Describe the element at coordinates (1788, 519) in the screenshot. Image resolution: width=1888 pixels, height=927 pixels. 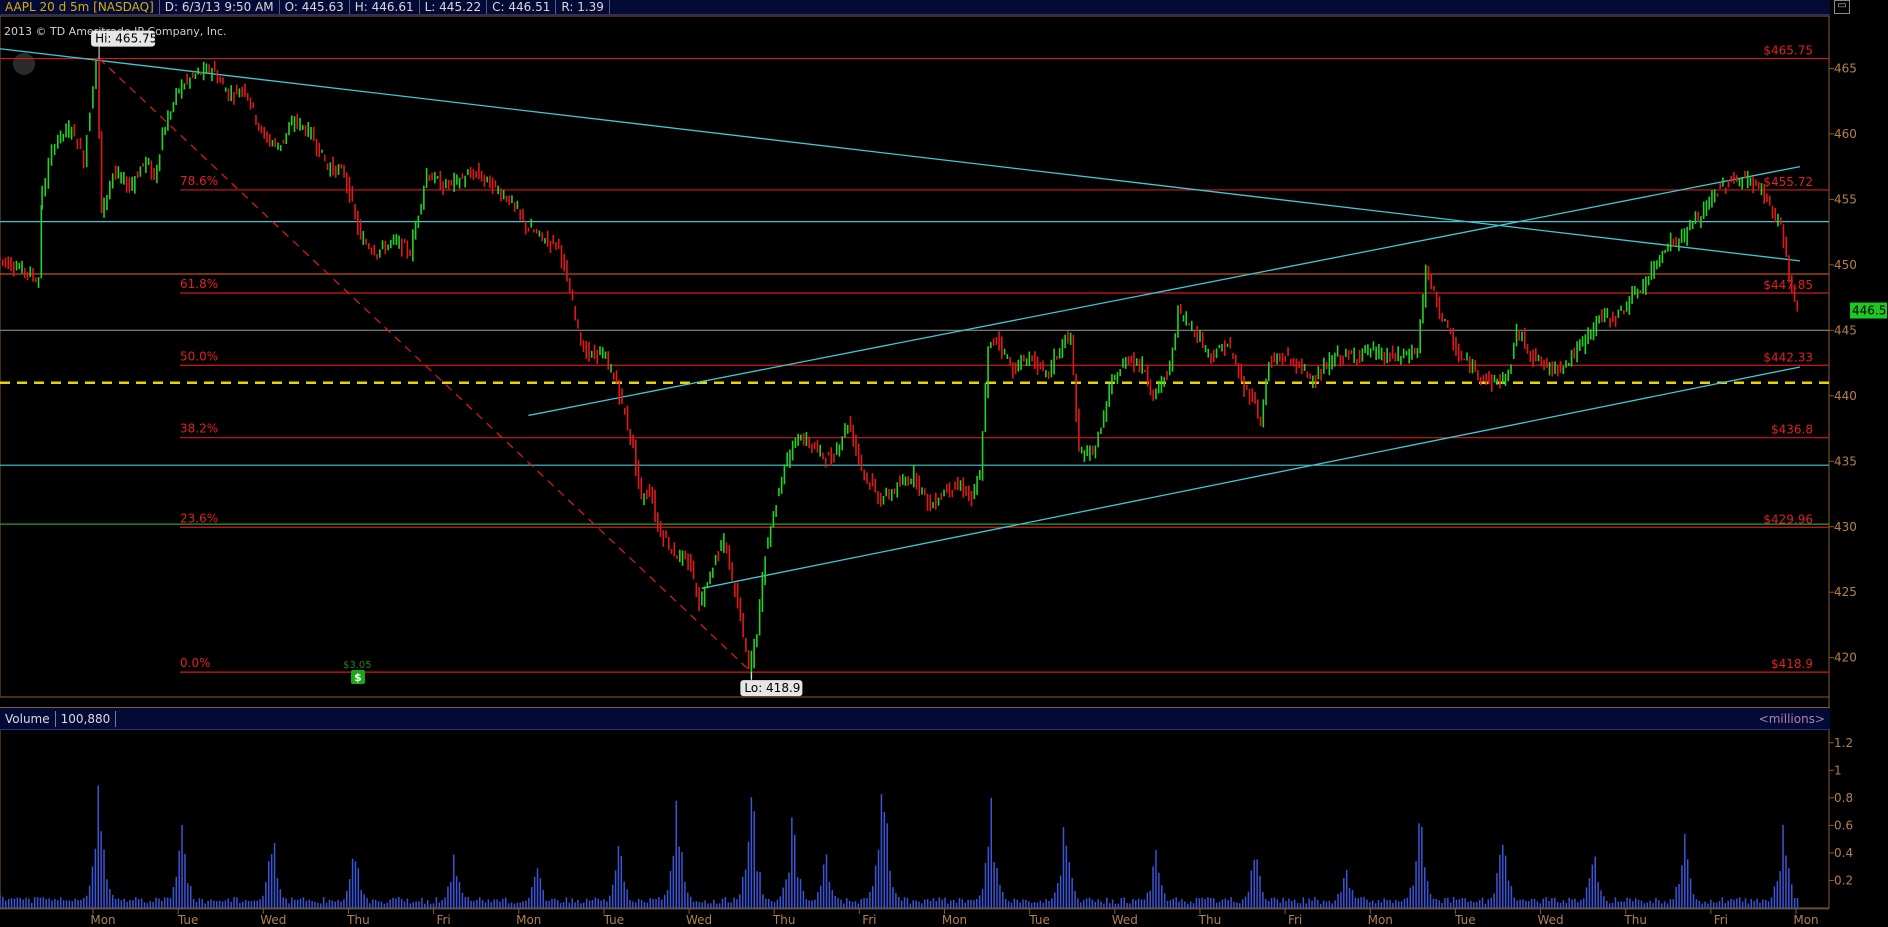
I see `fib-price-label: $429.96` at that location.